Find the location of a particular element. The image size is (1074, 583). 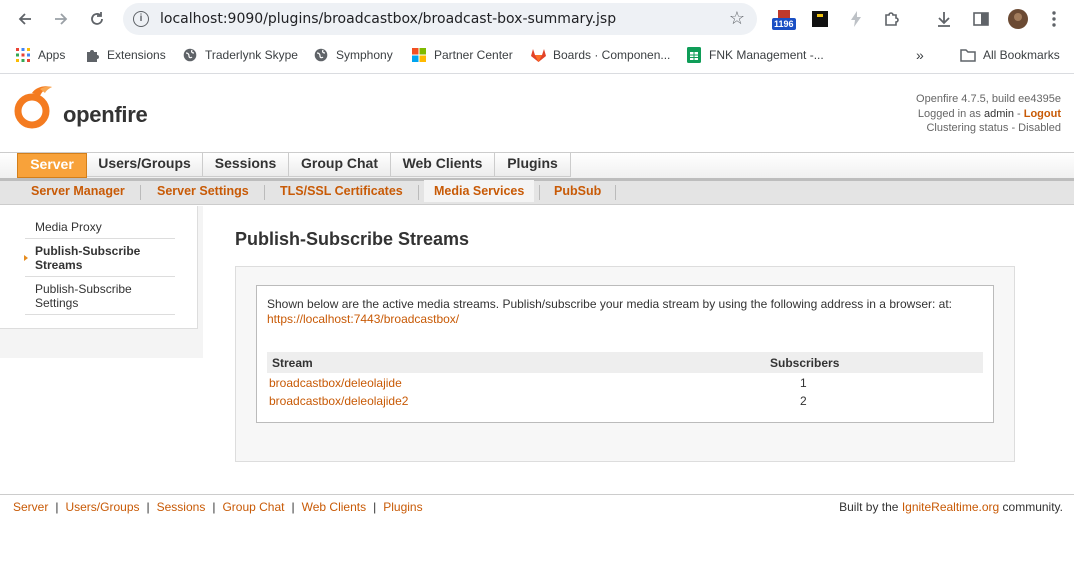

footer-link-users-groups: Users/Groups is located at coordinates (102, 507).